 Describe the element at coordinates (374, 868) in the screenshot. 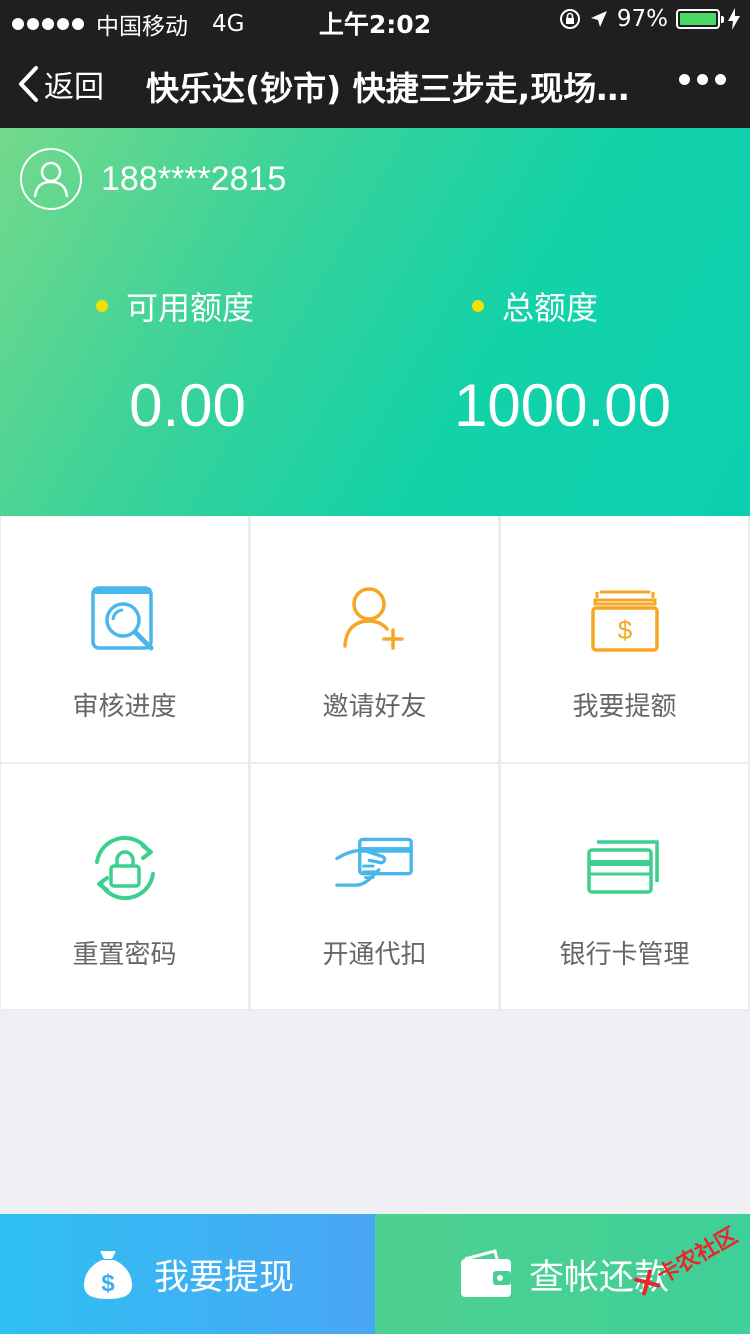

I see `hand-card-icon` at that location.